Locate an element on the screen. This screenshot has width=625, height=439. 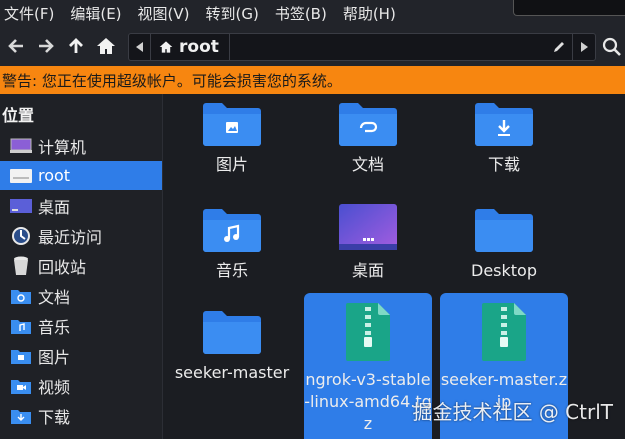
arrow-right-icon is located at coordinates (46, 46).